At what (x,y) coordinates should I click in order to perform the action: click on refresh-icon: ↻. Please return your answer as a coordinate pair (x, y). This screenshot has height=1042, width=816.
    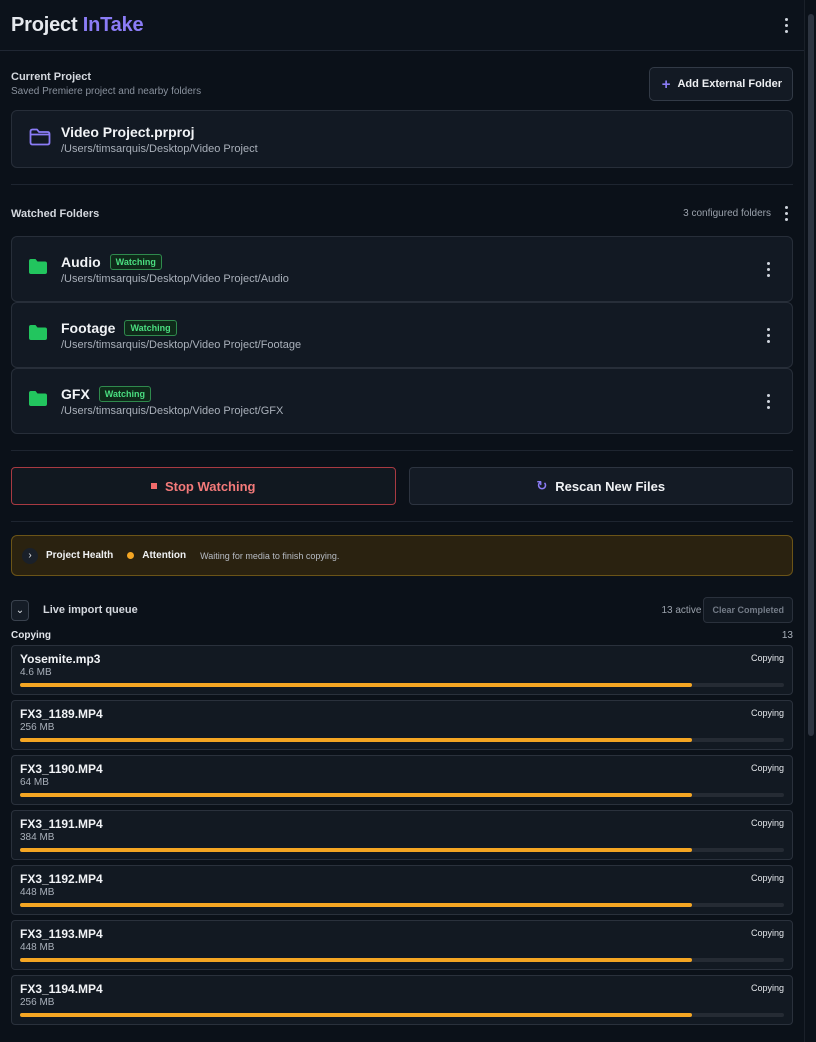
    Looking at the image, I should click on (542, 485).